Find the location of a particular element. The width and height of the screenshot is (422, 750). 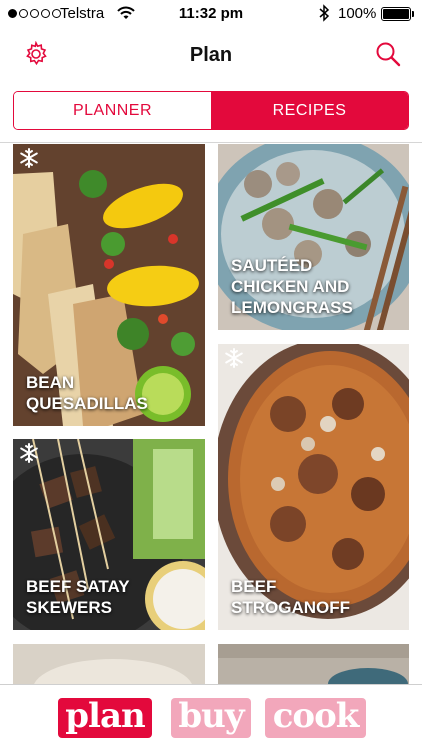

recipe-title: SAUTÉED CHICKEN AND LEMONGRASS is located at coordinates (292, 286).